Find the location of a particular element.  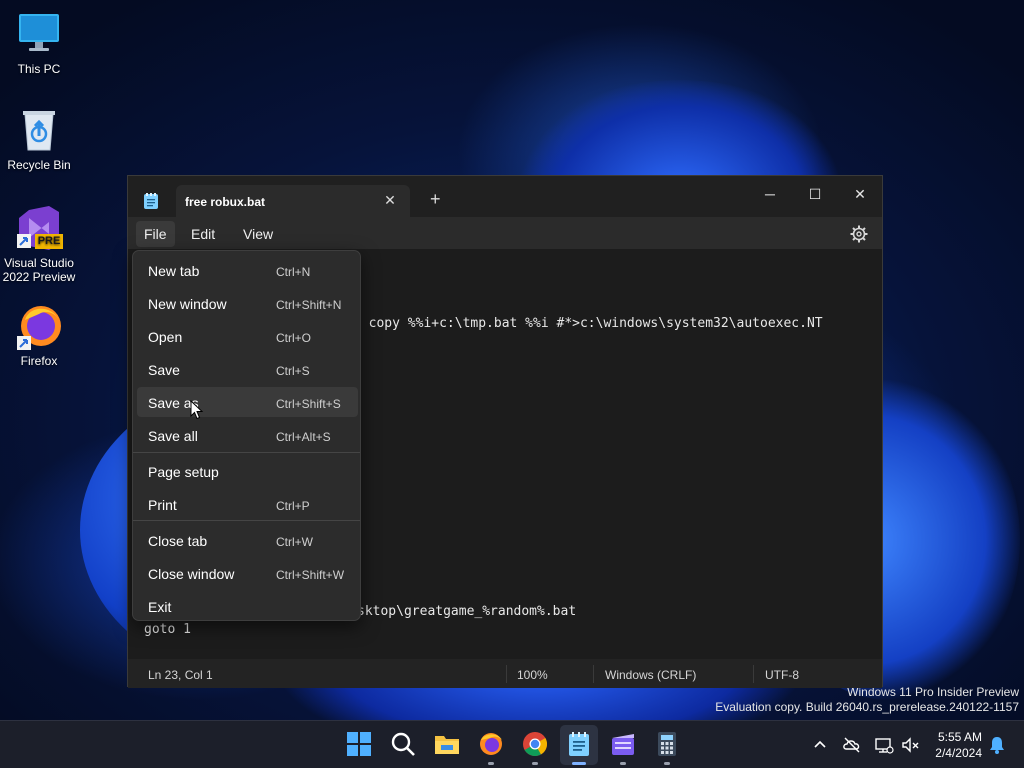

active-indicator is located at coordinates (579, 763).